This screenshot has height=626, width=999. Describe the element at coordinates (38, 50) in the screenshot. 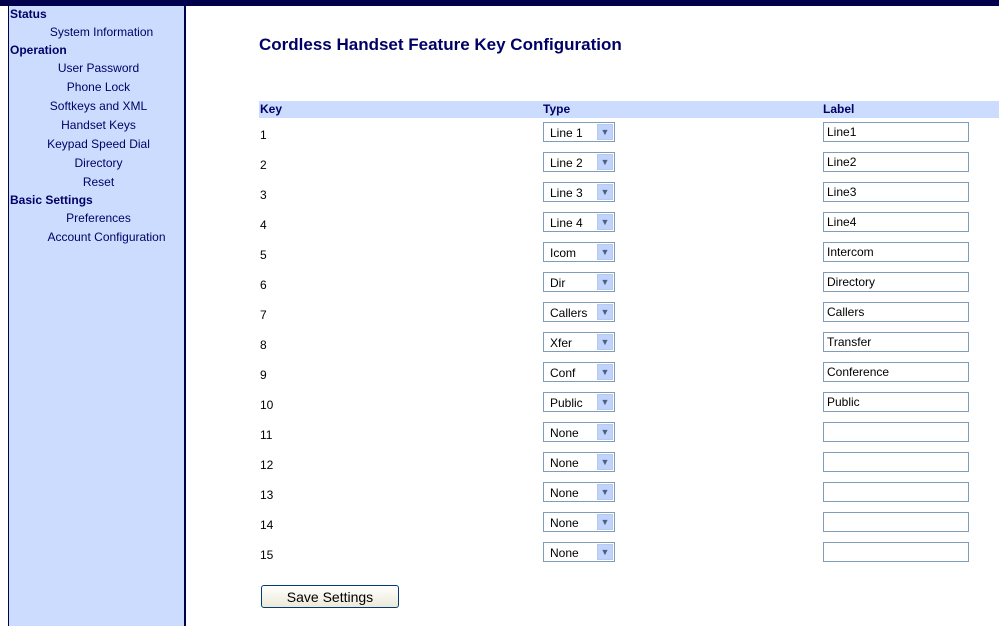

I see `nav-section-operation: Operation` at that location.